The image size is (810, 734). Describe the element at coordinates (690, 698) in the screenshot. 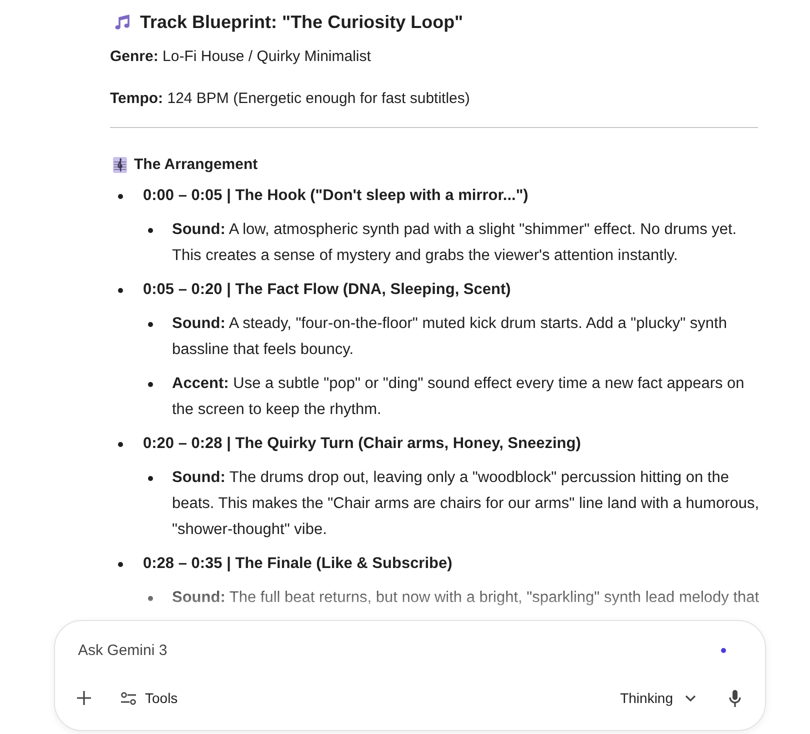

I see `chevron-down-icon` at that location.